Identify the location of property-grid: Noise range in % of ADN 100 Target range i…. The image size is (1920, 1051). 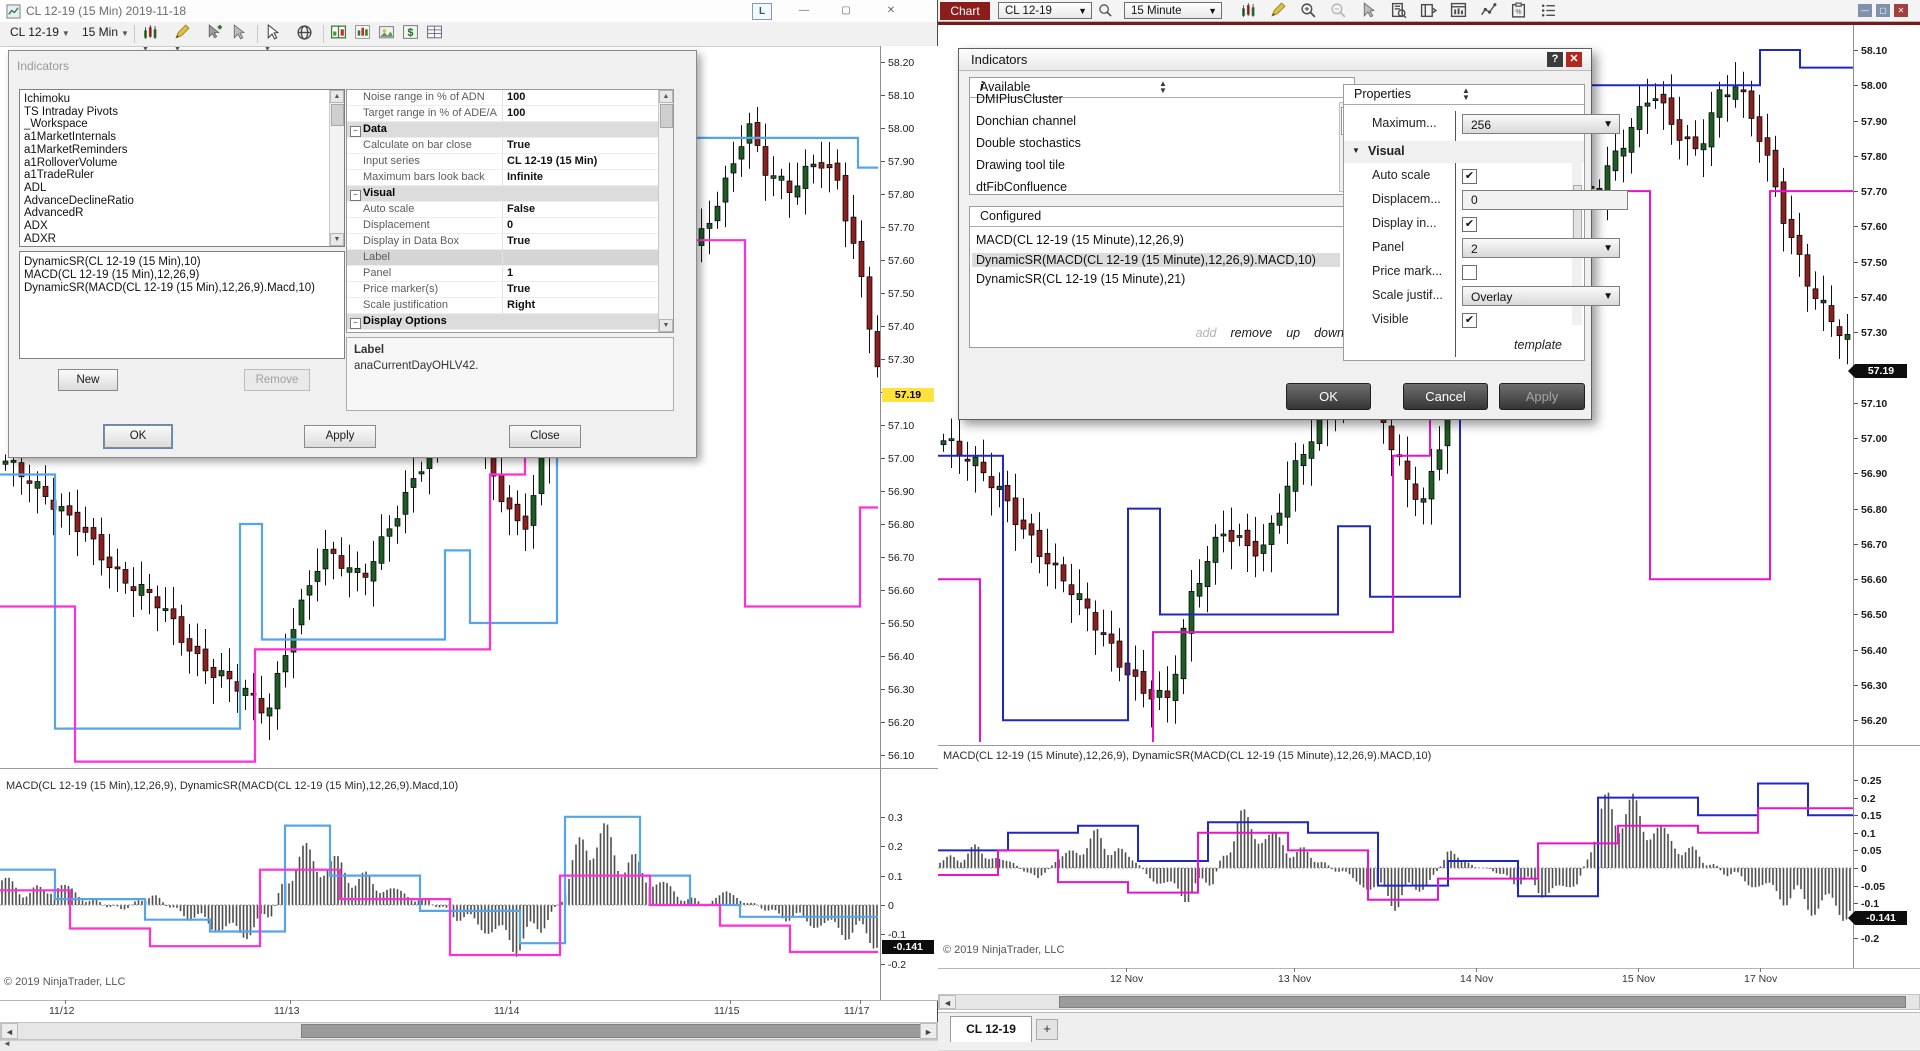
(510, 211).